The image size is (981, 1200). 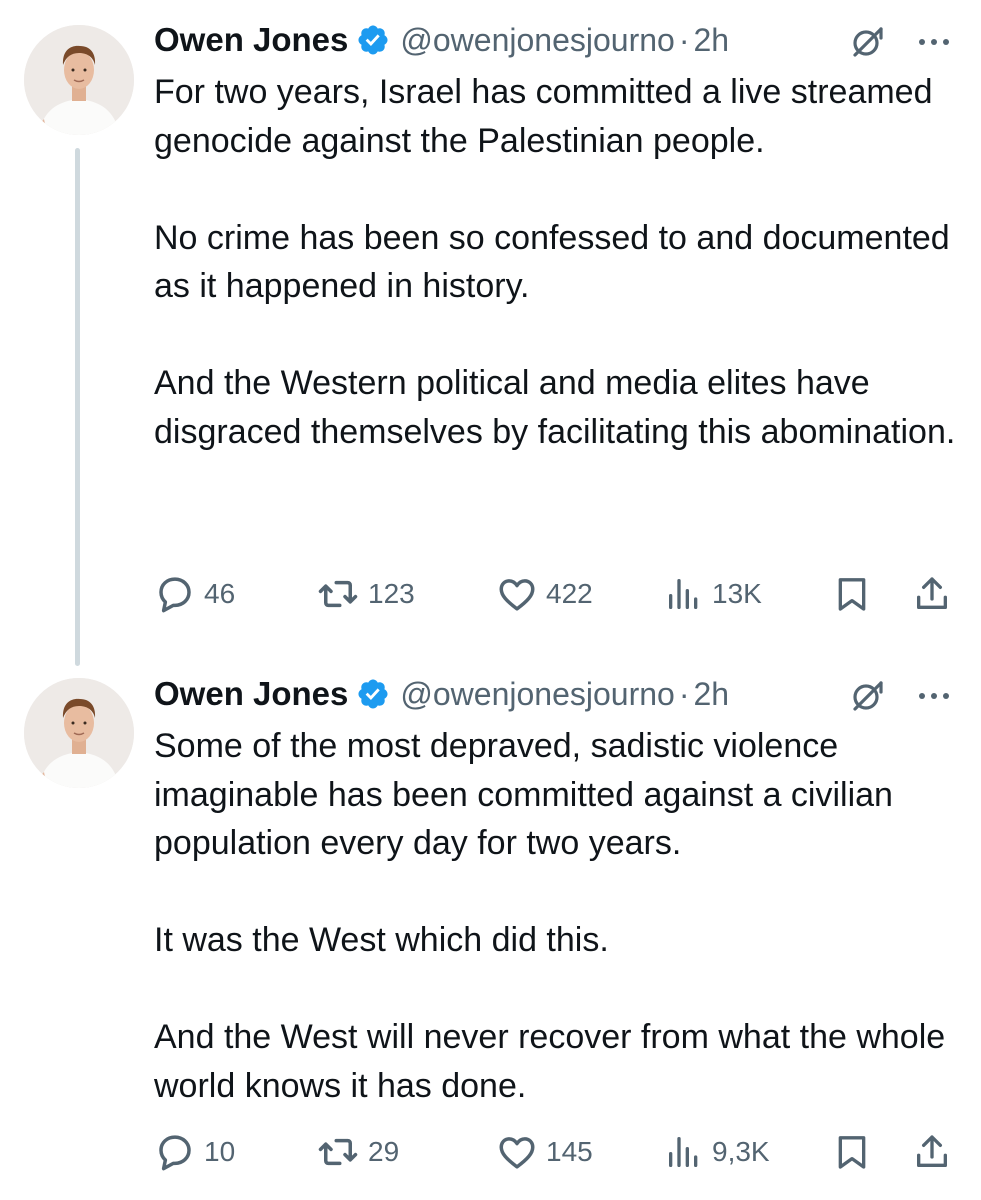 What do you see at coordinates (544, 594) in the screenshot?
I see `like-button: 422` at bounding box center [544, 594].